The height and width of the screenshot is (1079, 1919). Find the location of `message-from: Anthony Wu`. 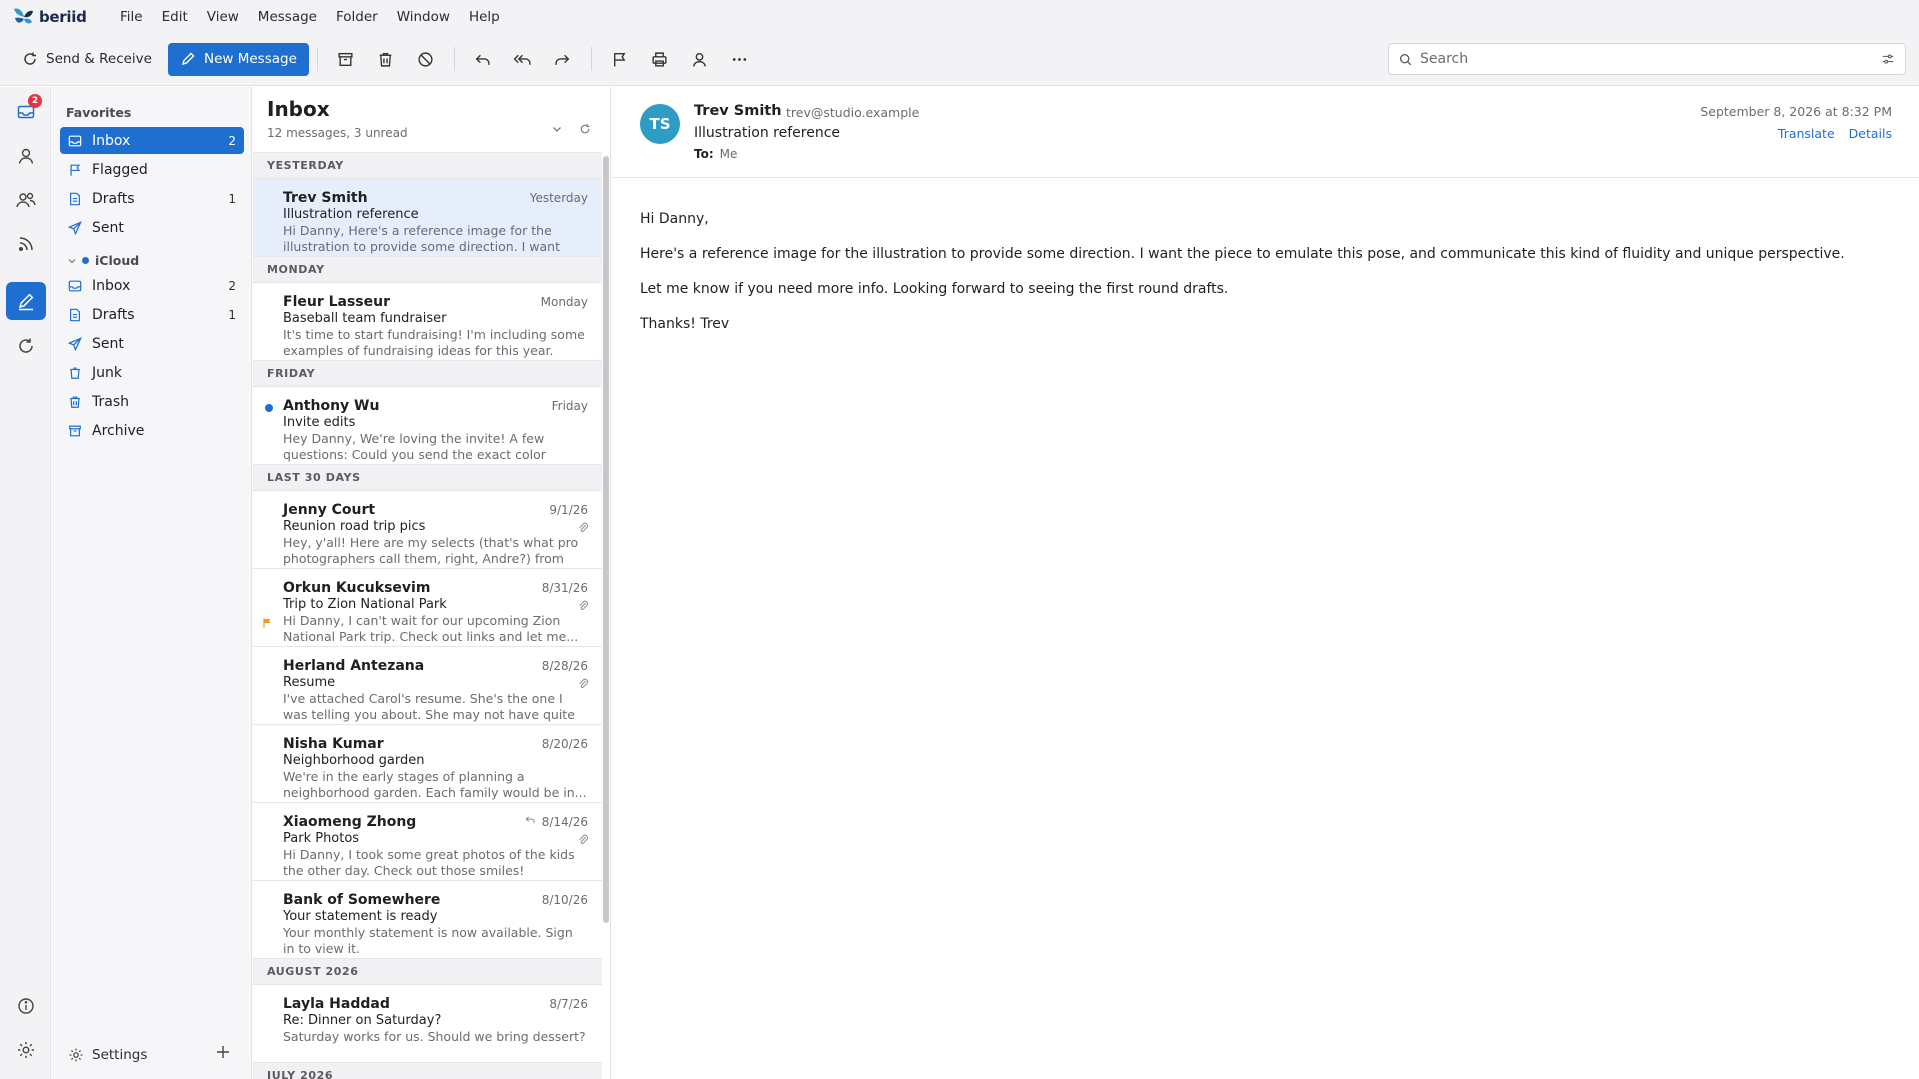

message-from: Anthony Wu is located at coordinates (331, 406).